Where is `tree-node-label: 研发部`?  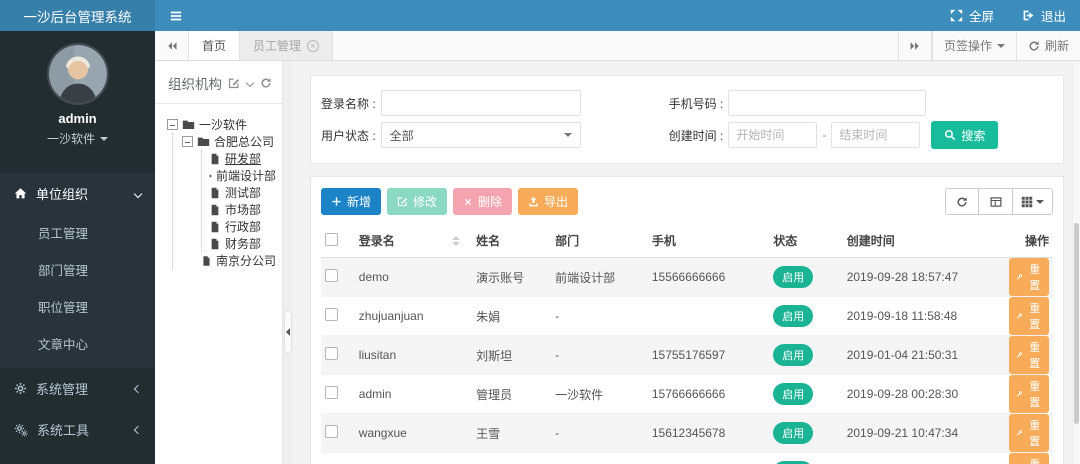
tree-node-label: 研发部 is located at coordinates (243, 158).